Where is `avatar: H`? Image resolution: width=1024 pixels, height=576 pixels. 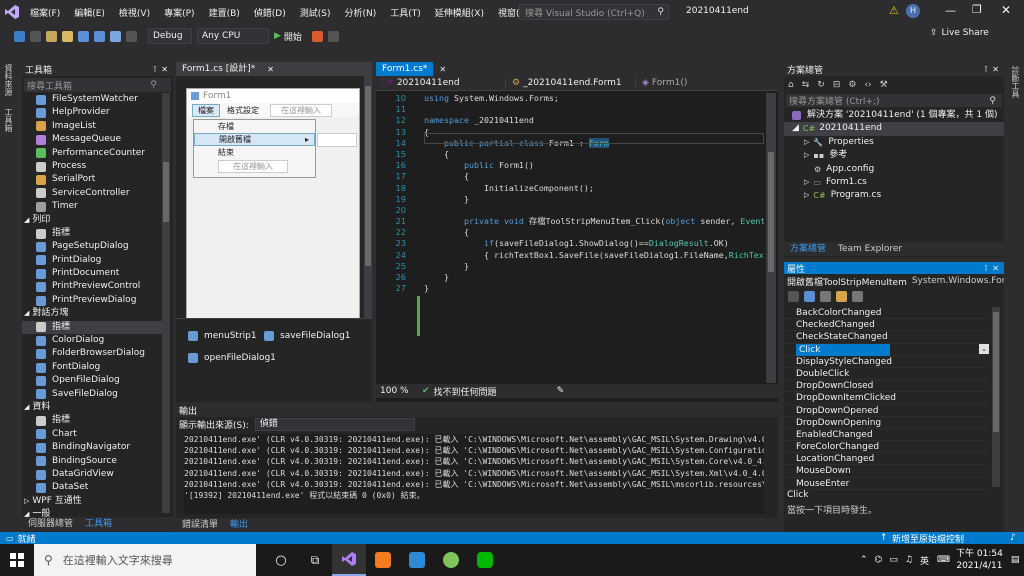
avatar: H is located at coordinates (913, 11).